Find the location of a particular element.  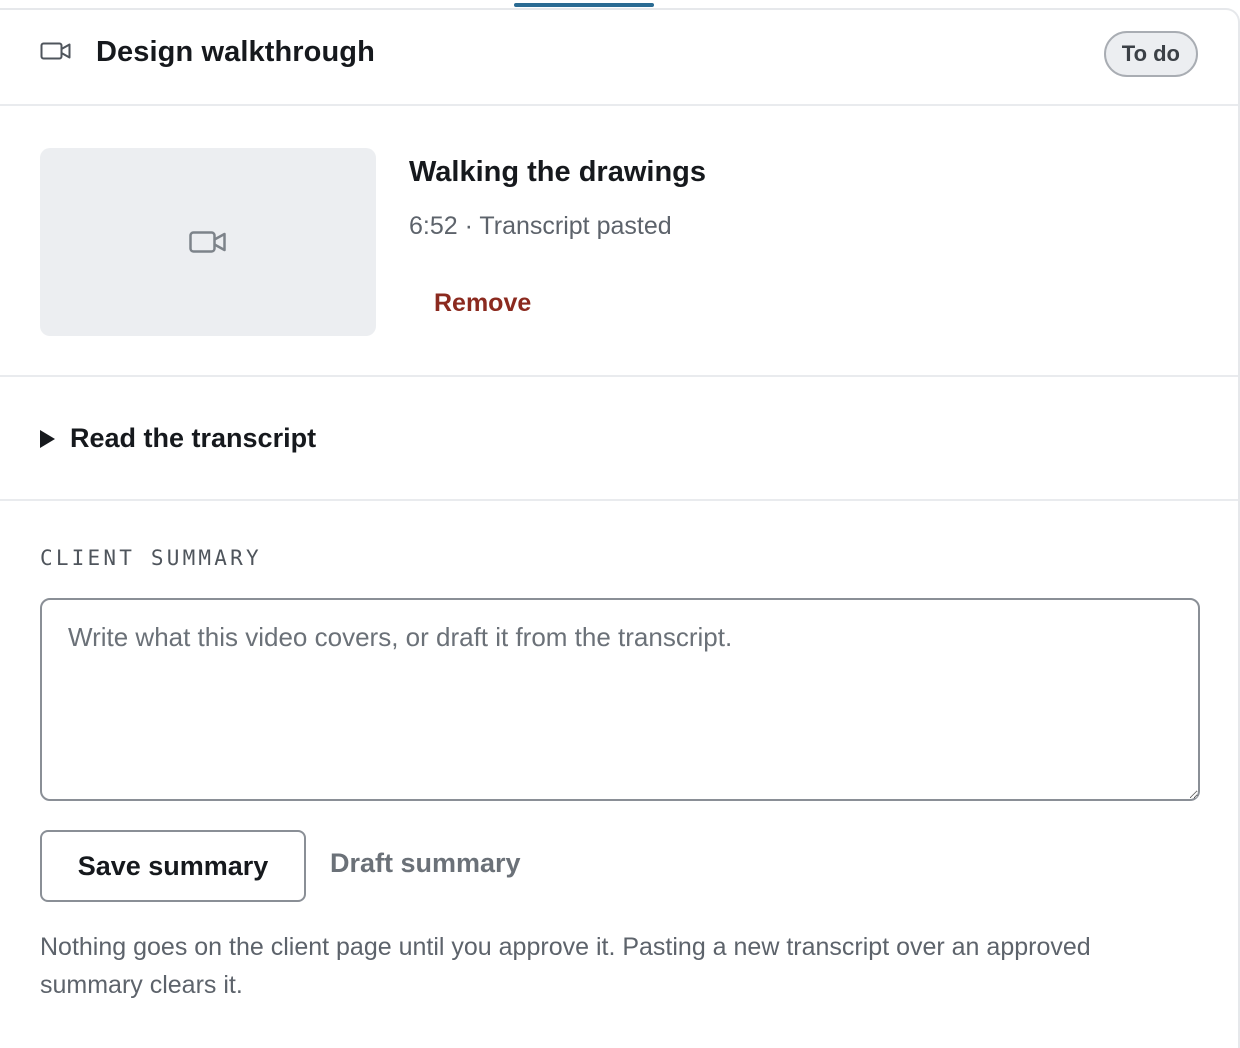

card-header: Design walkthrough To do is located at coordinates (619, 58).